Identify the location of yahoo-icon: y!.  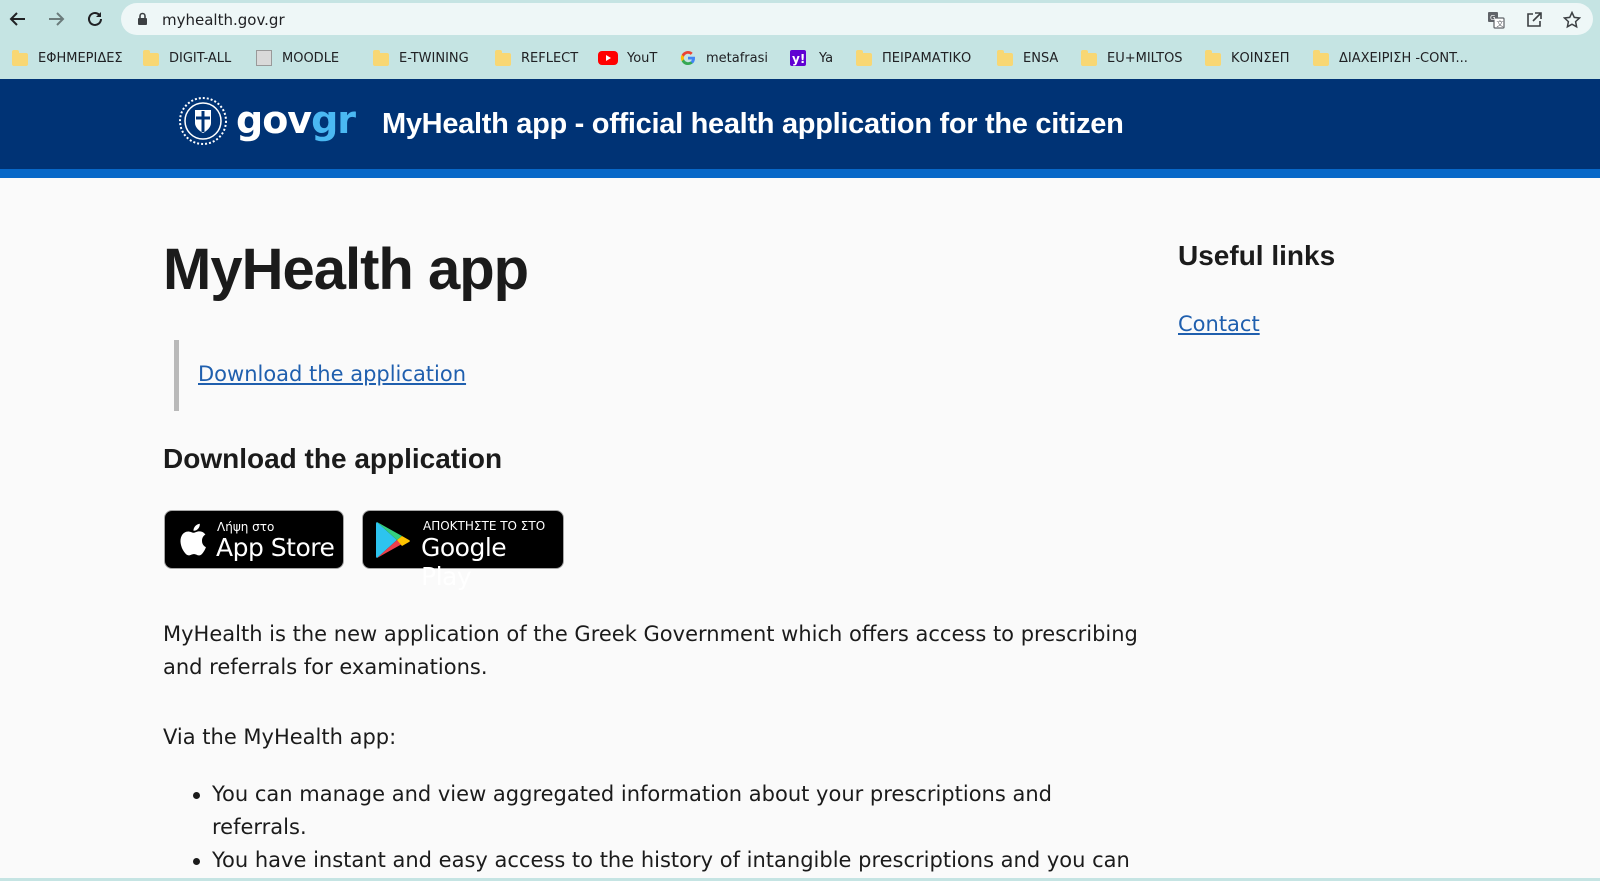
(798, 58).